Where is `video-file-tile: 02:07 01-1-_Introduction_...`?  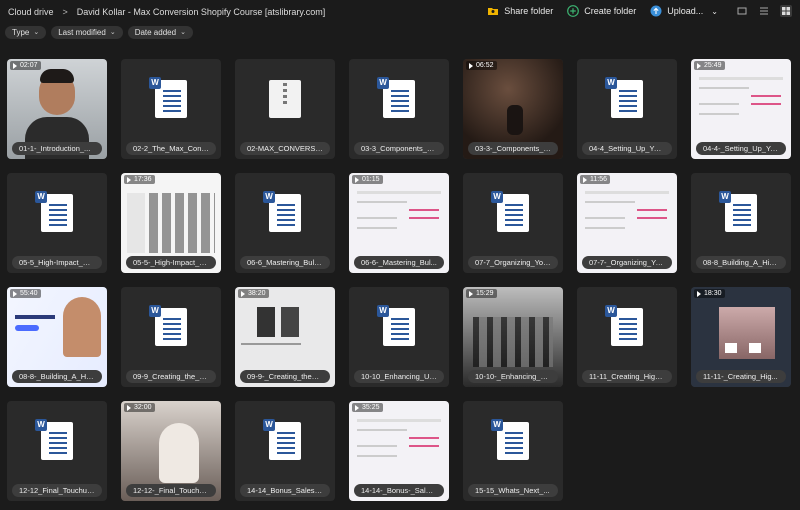 video-file-tile: 02:07 01-1-_Introduction_... is located at coordinates (57, 109).